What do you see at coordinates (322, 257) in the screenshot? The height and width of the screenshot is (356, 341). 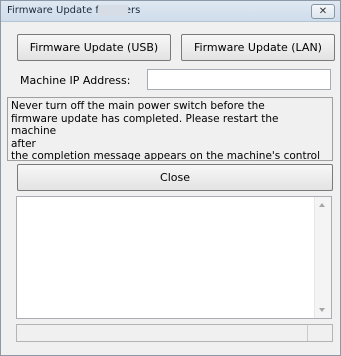 I see `log-scrollbar` at bounding box center [322, 257].